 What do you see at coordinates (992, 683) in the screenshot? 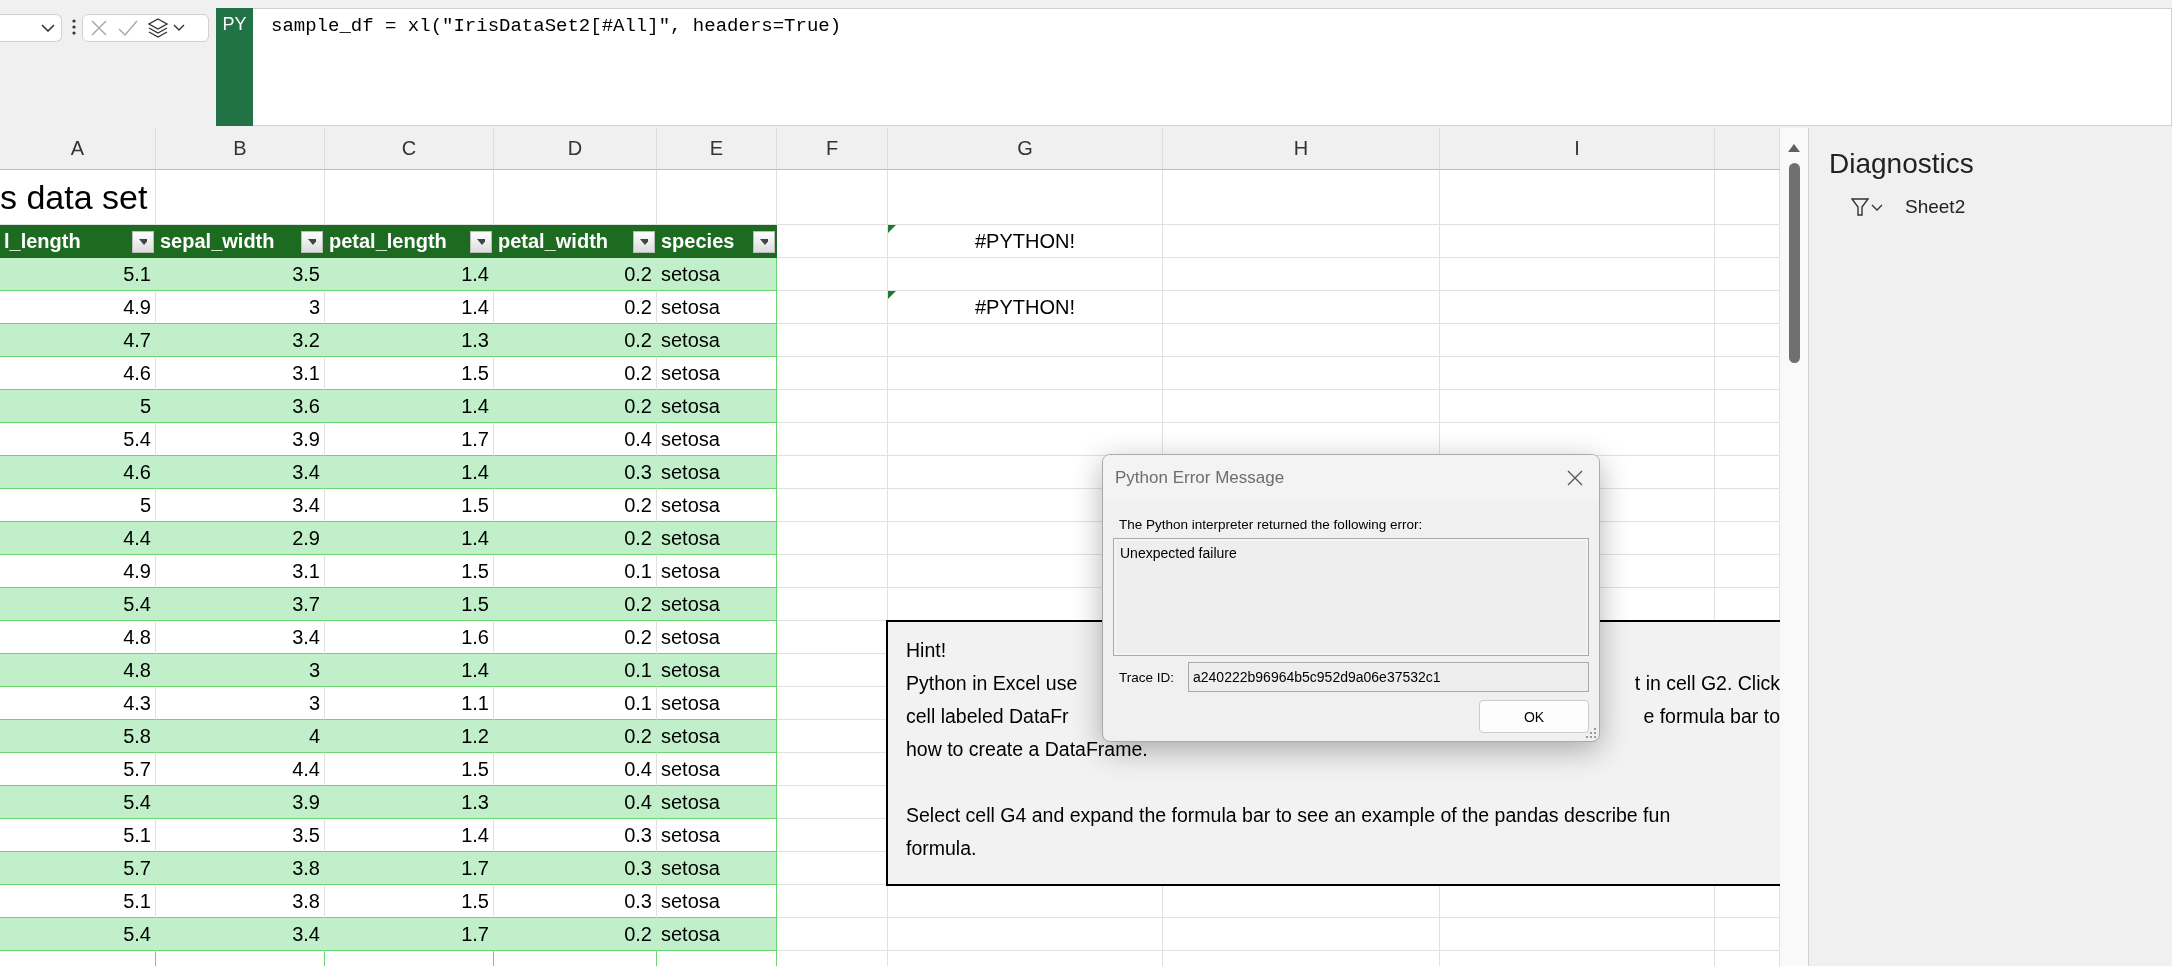
I see `hint-text: Python in Excel use` at bounding box center [992, 683].